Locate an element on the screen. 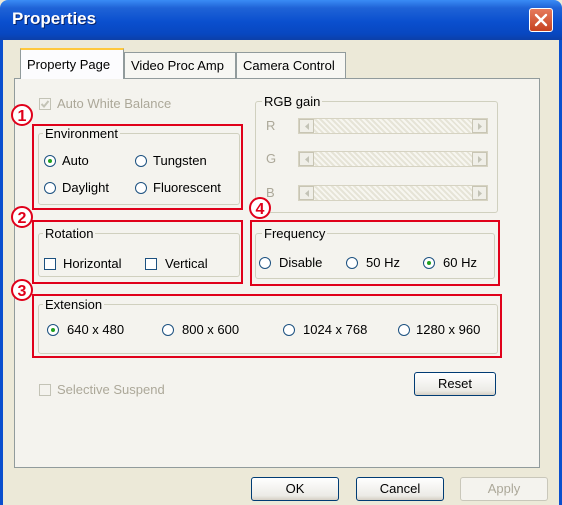 This screenshot has width=562, height=505. annotation-badge-3: 3 is located at coordinates (22, 290).